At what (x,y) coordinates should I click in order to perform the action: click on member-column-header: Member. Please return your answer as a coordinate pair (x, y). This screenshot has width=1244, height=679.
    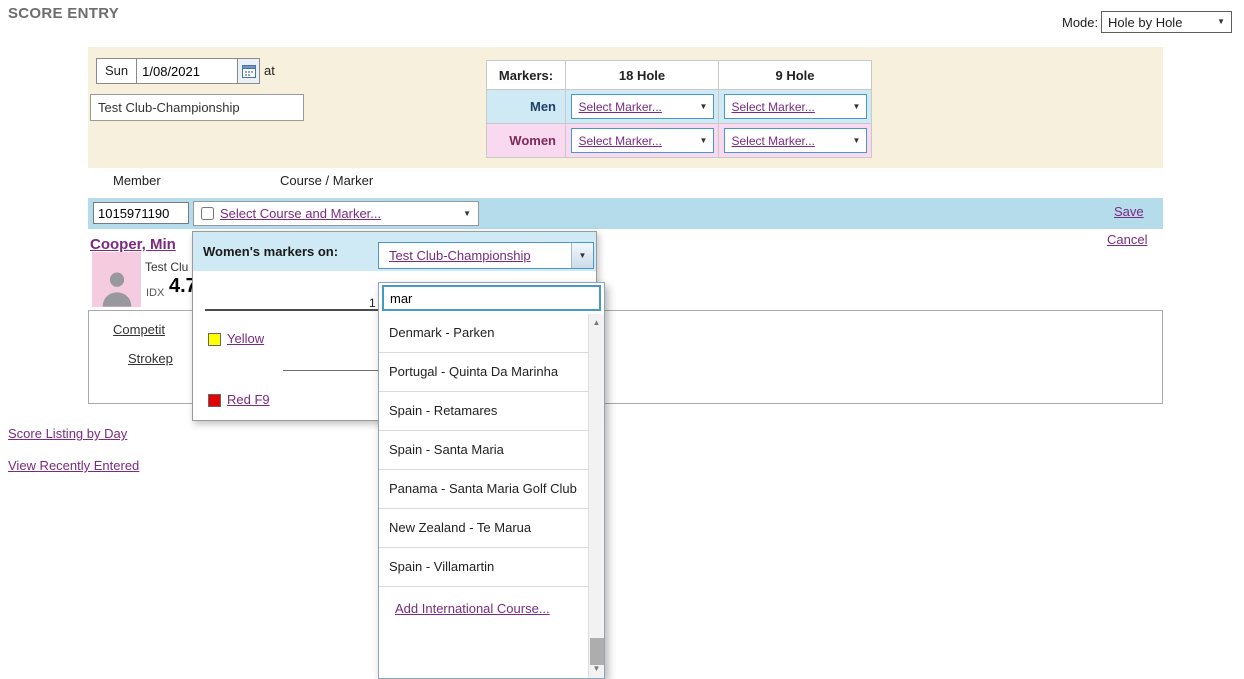
    Looking at the image, I should click on (137, 180).